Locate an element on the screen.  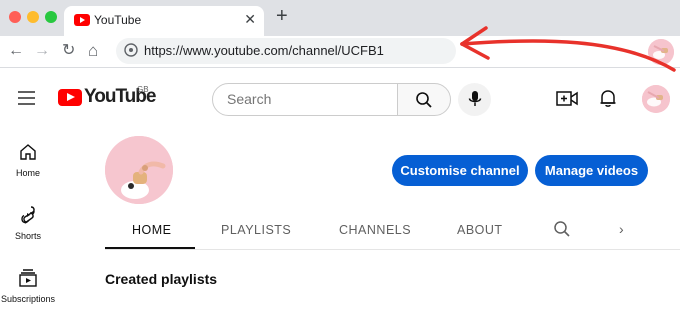
account-avatar is located at coordinates (656, 99).